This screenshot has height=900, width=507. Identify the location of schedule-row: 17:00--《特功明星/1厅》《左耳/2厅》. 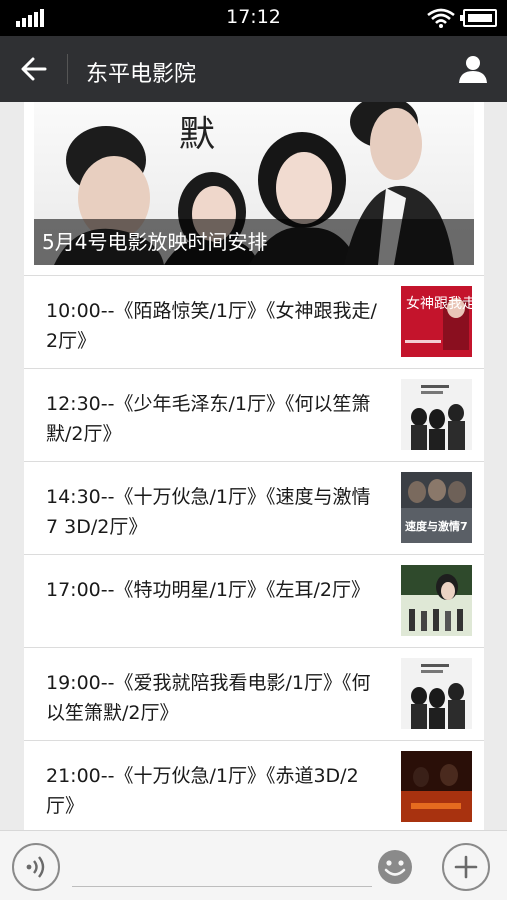
(254, 600).